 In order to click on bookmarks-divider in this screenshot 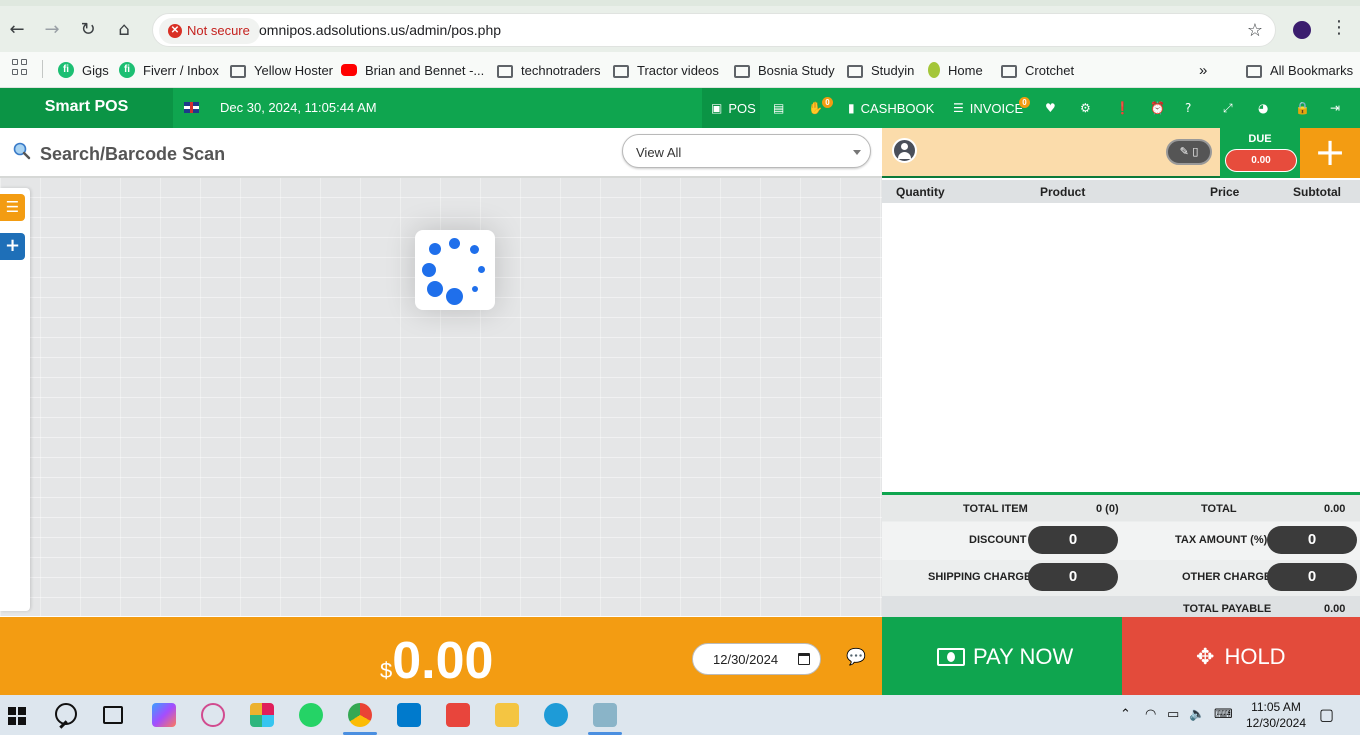, I will do `click(42, 69)`.